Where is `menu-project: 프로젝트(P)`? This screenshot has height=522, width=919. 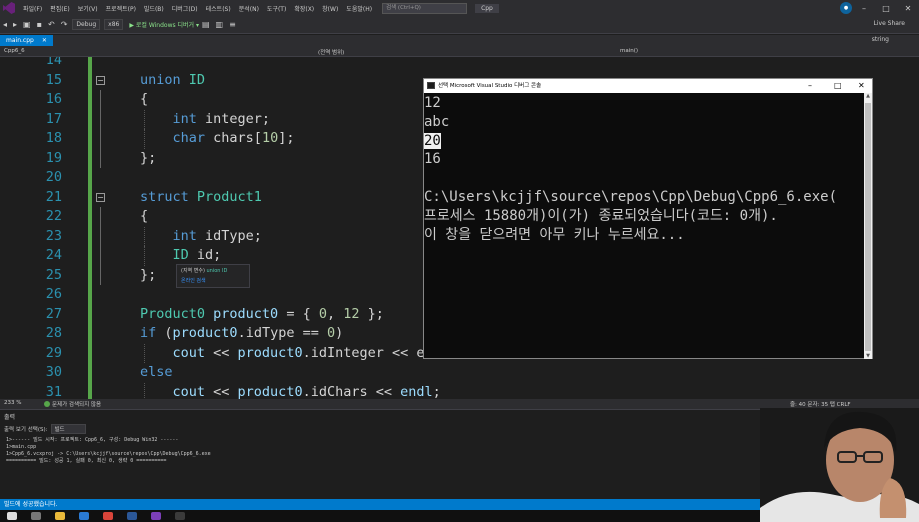
menu-project: 프로젝트(P) is located at coordinates (121, 8).